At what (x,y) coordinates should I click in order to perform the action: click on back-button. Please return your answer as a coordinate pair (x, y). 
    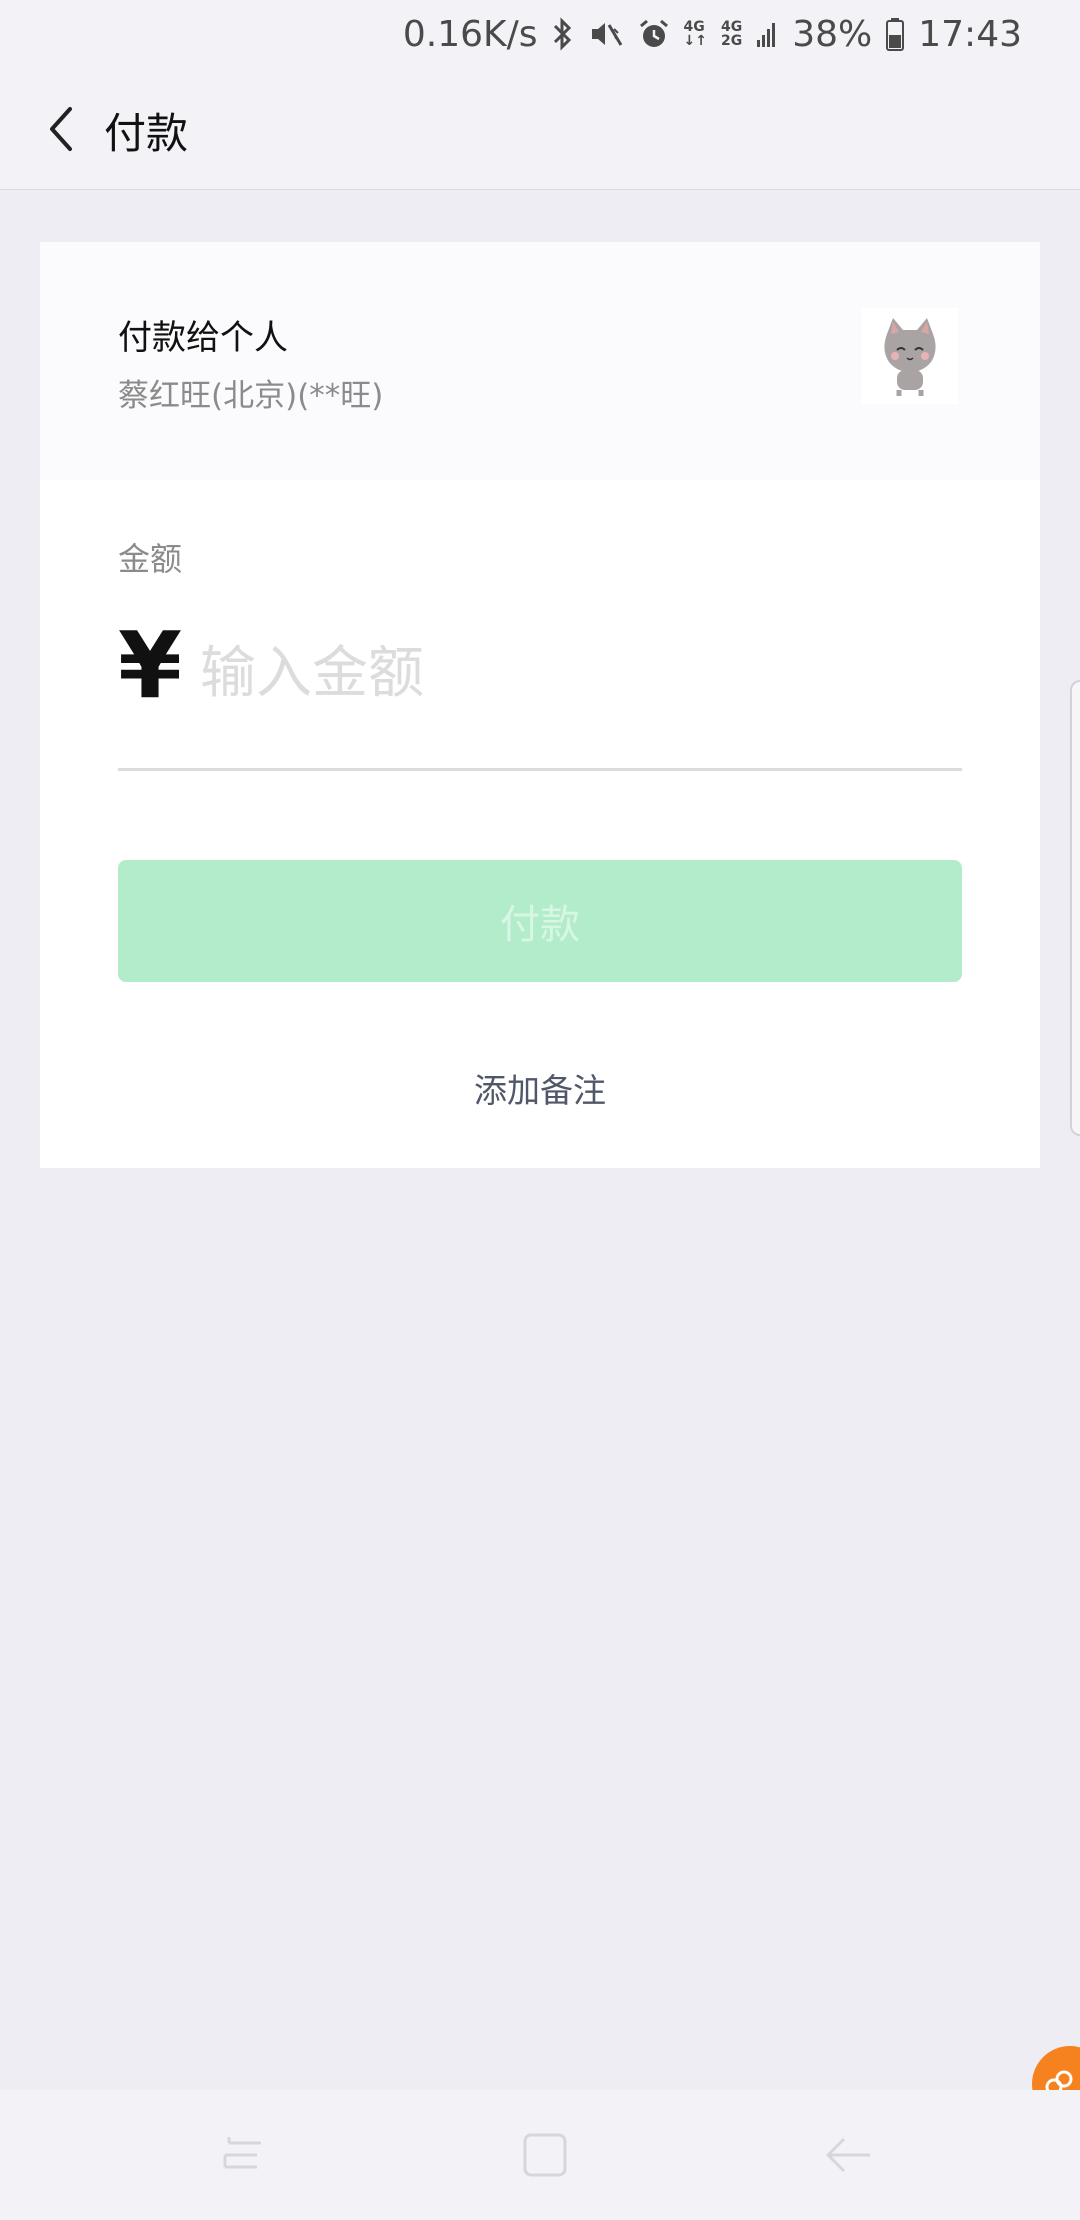
    Looking at the image, I should click on (61, 129).